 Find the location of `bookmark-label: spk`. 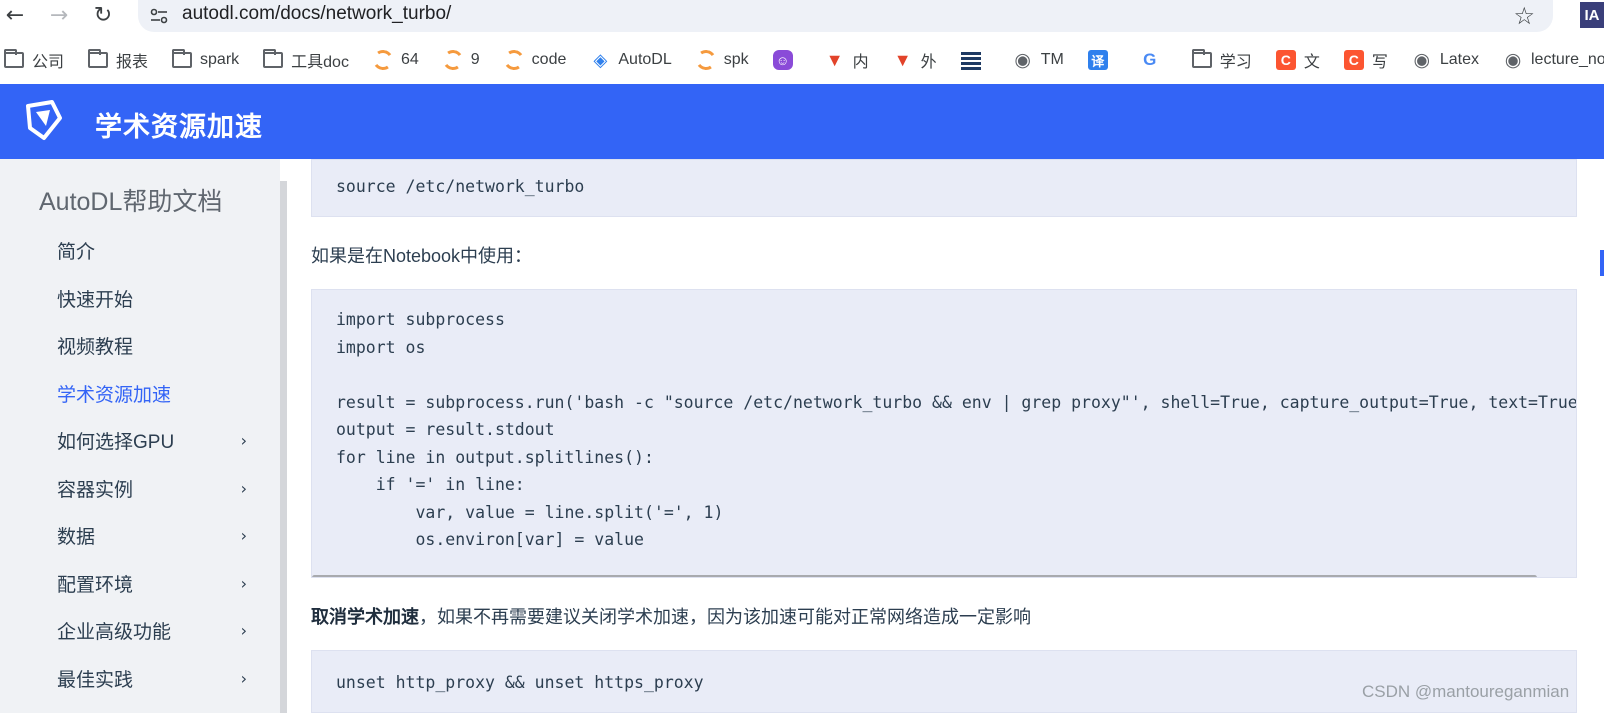

bookmark-label: spk is located at coordinates (736, 59).